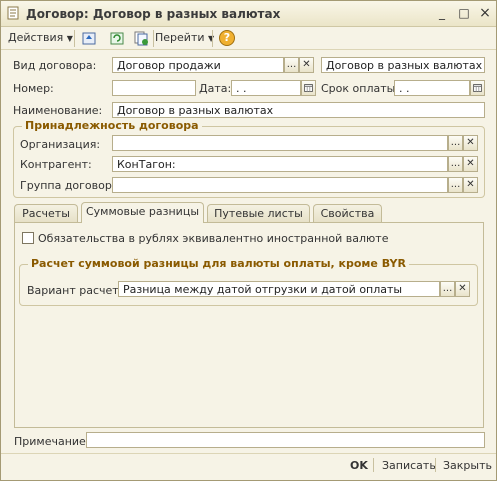 This screenshot has height=481, width=497. What do you see at coordinates (56, 164) in the screenshot?
I see `counterparty-label: Контрагент:` at bounding box center [56, 164].